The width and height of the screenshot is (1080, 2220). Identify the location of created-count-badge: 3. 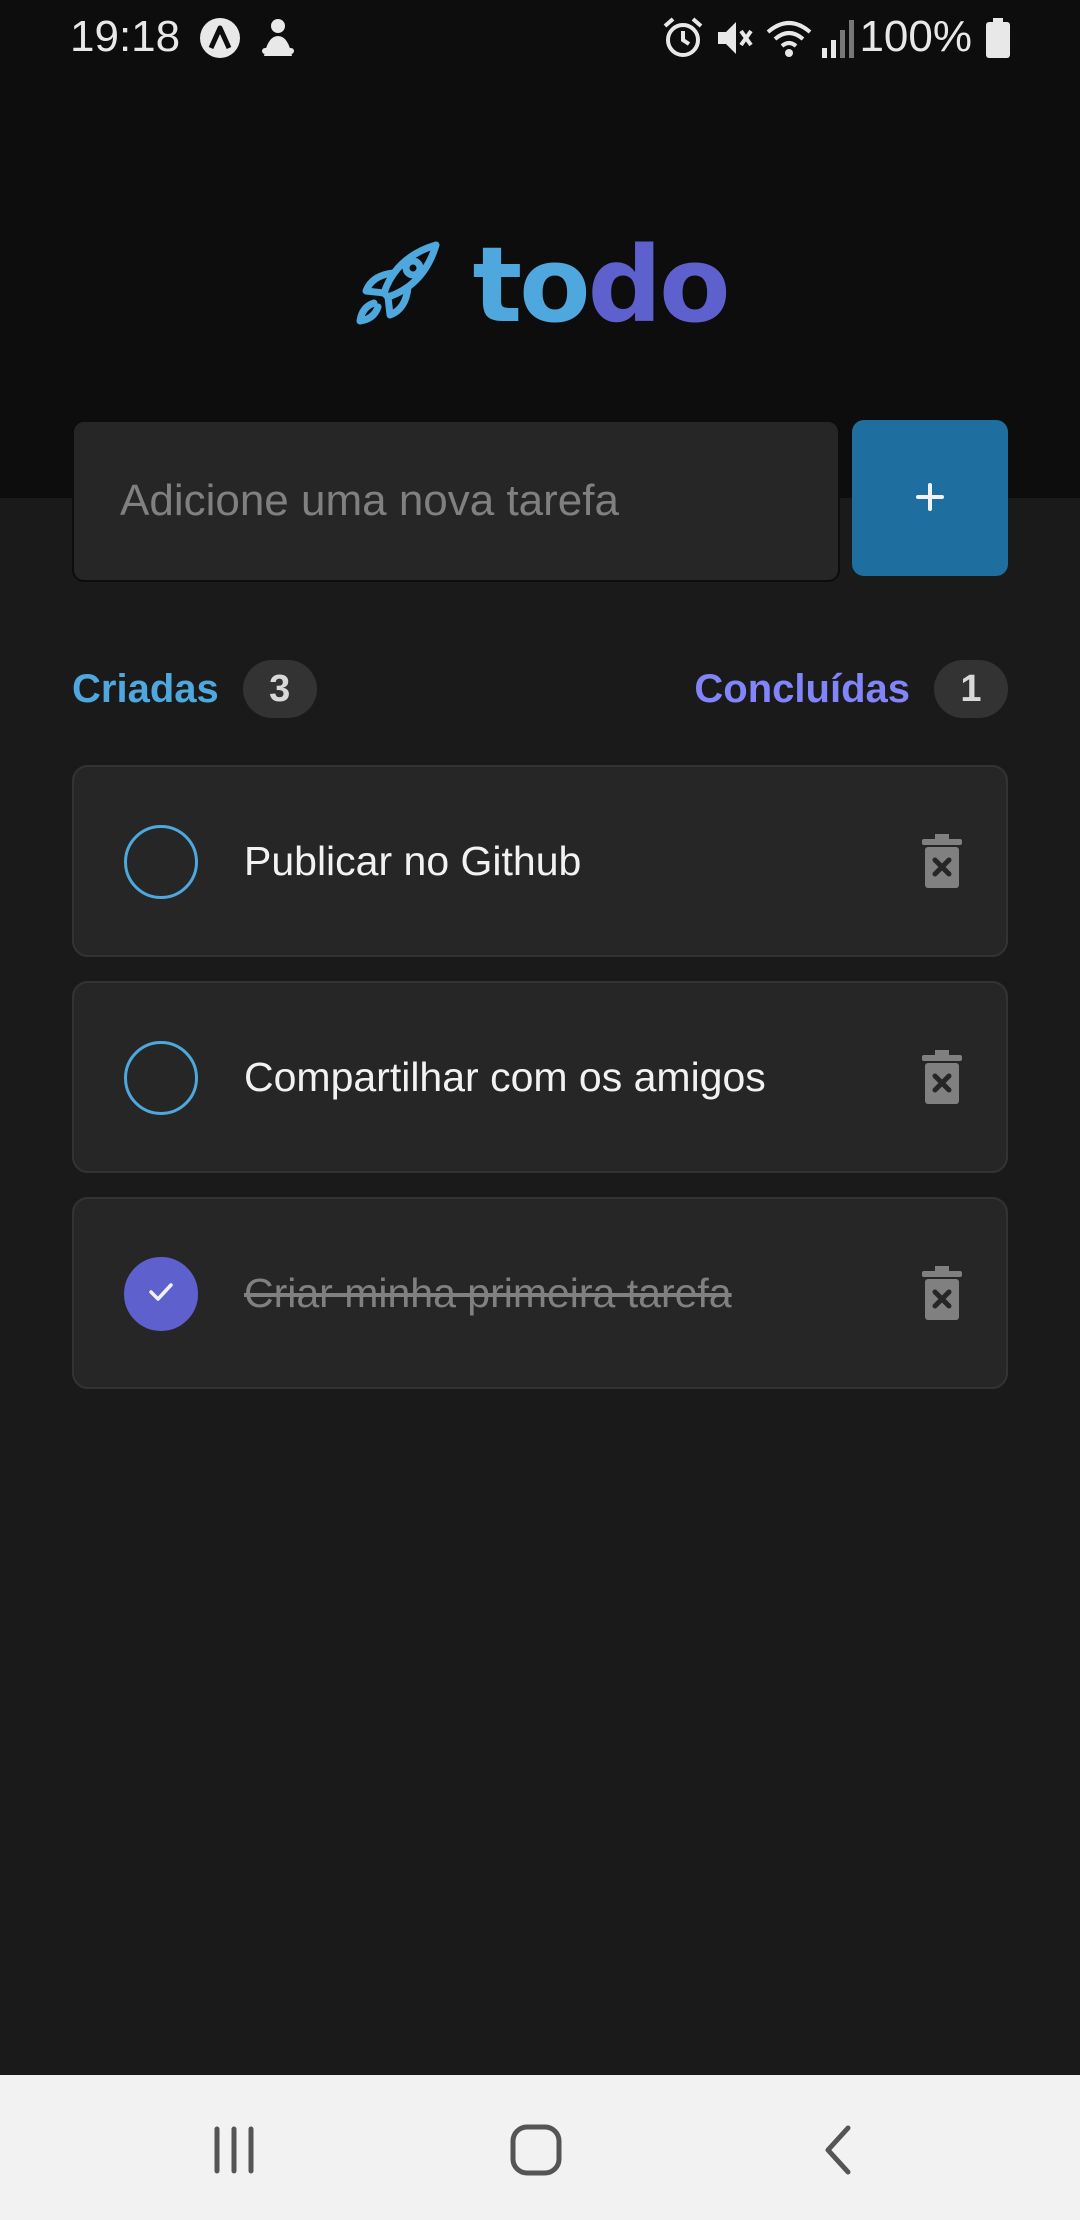
(279, 689).